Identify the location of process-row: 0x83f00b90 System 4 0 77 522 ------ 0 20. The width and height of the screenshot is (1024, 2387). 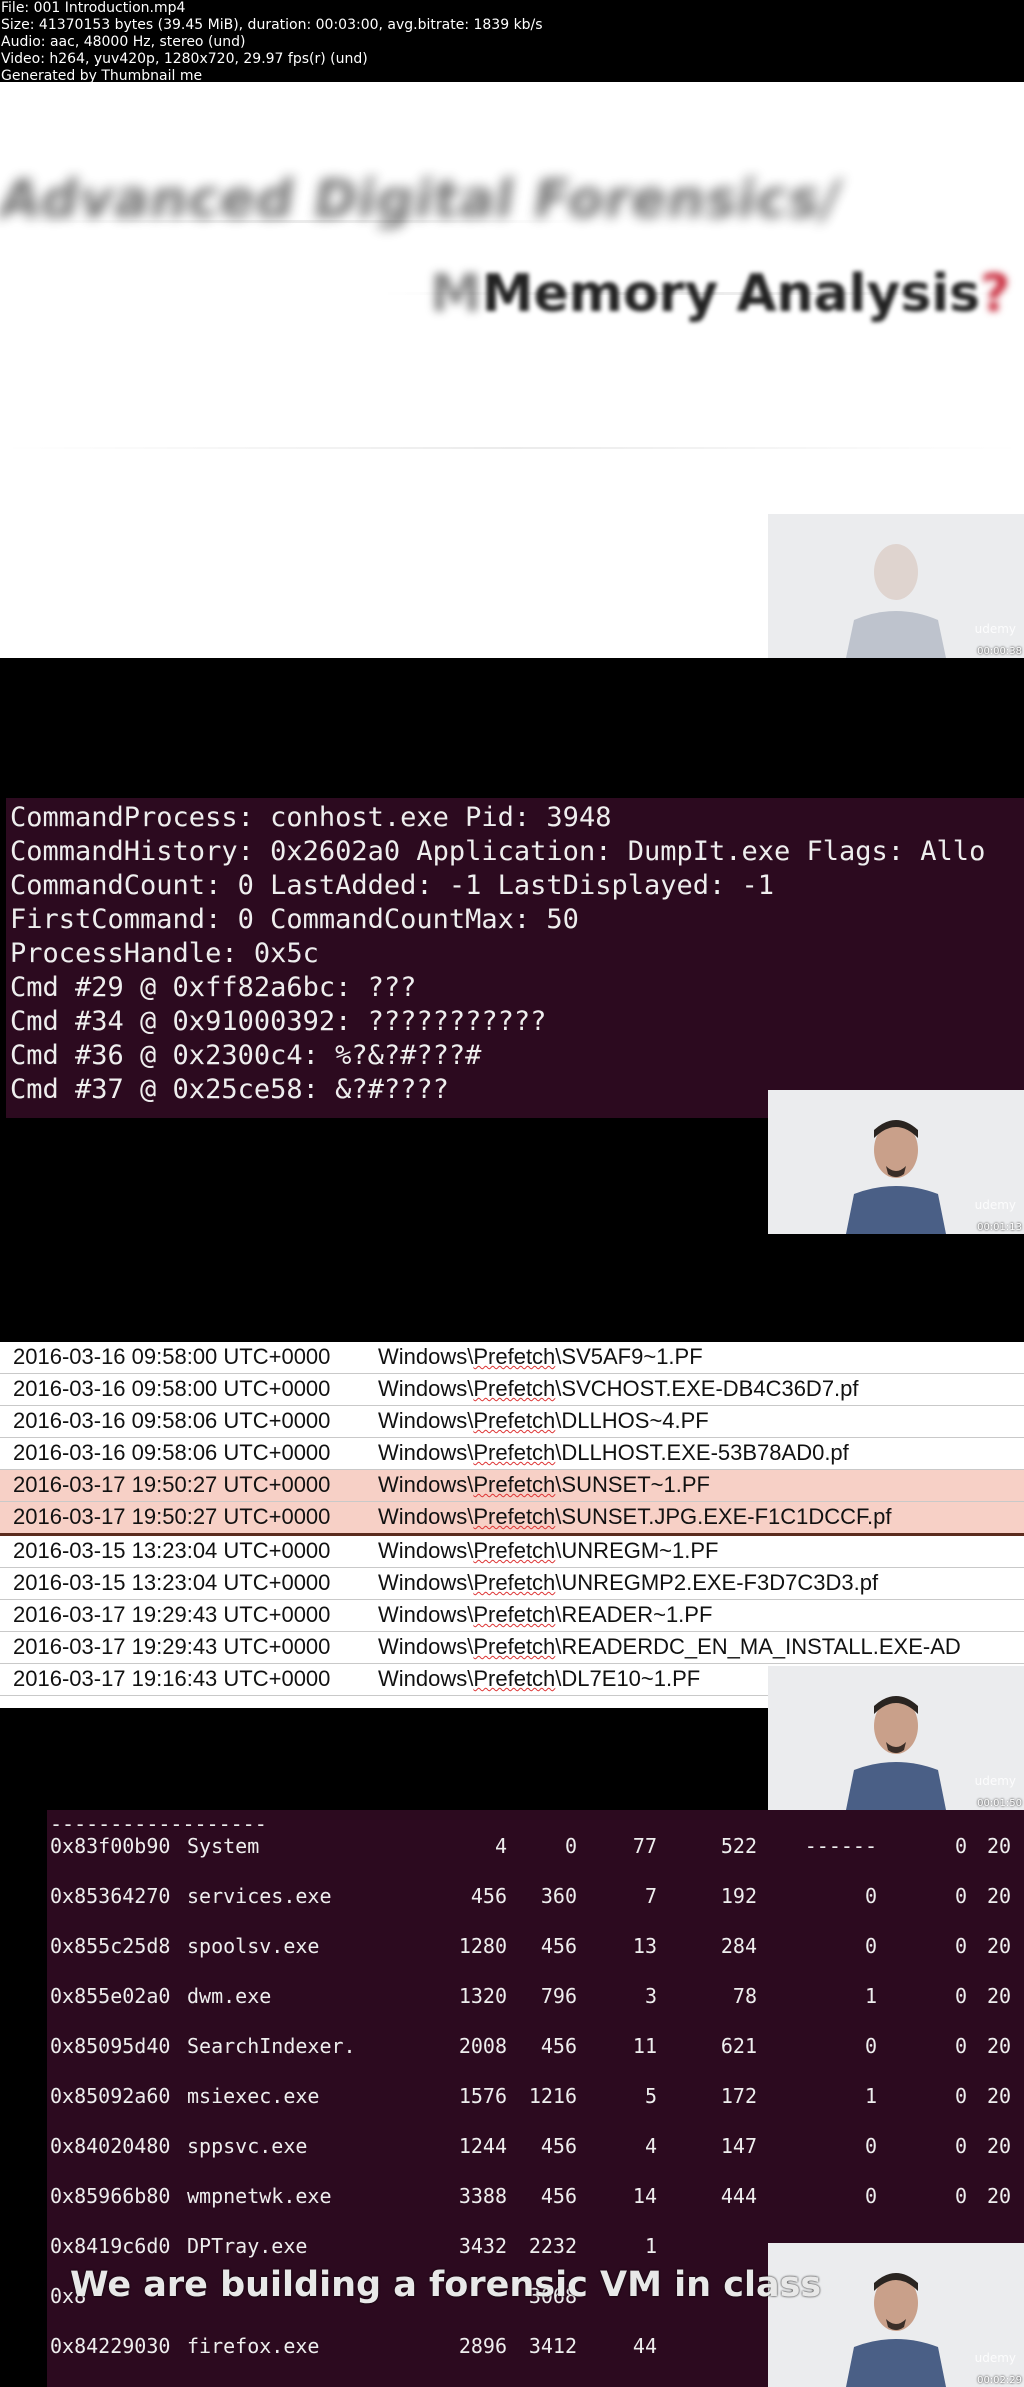
(535, 1847).